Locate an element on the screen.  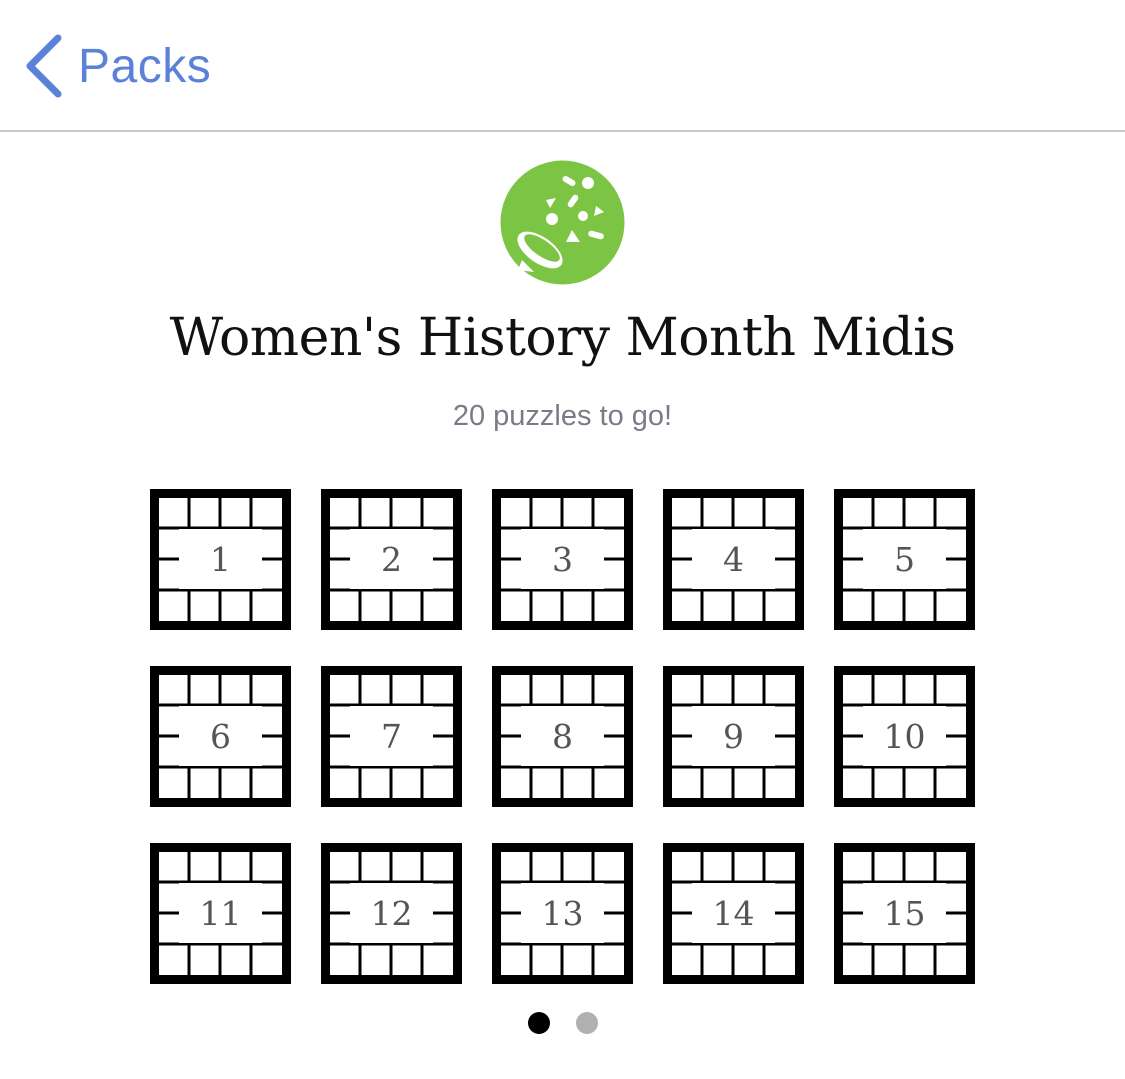
puzzle-tile: 13 is located at coordinates (562, 913).